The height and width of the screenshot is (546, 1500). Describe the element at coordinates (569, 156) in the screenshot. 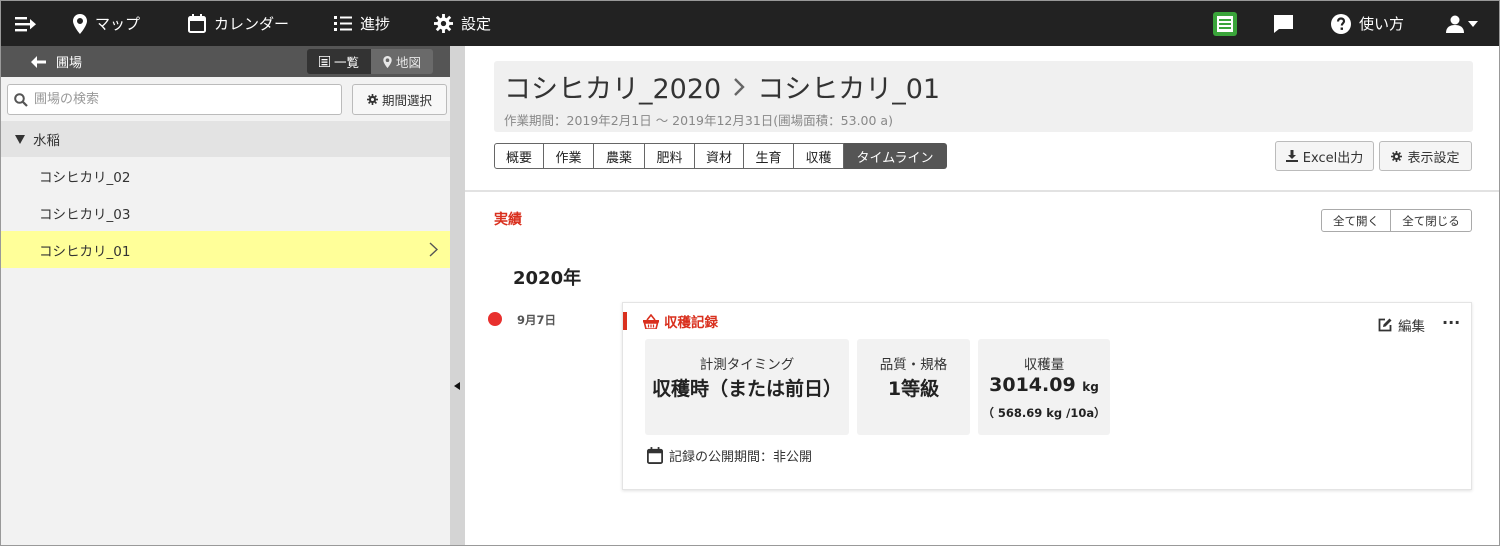

I see `tab-work: 作業` at that location.